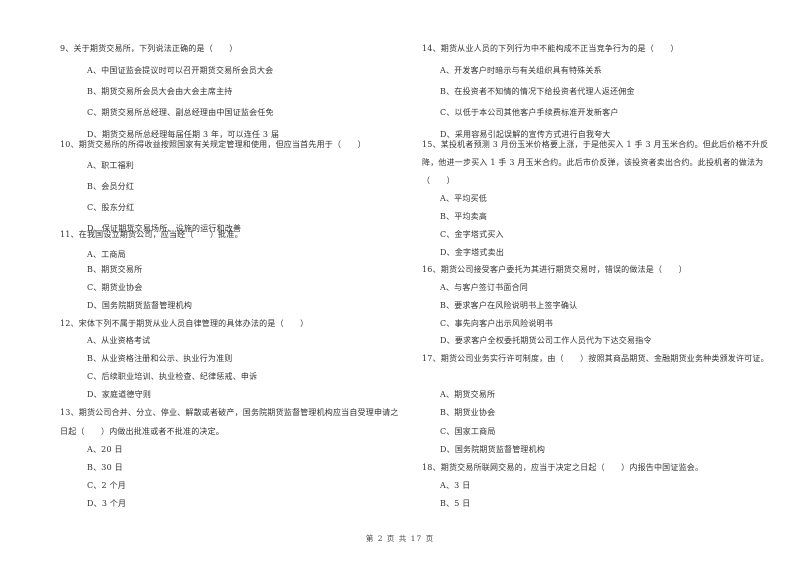 The image size is (800, 565). What do you see at coordinates (563, 467) in the screenshot?
I see `question-18-stem: 18、期货交易所联网交易的，应当于决定之日起（ ）内报告中国证监会。` at bounding box center [563, 467].